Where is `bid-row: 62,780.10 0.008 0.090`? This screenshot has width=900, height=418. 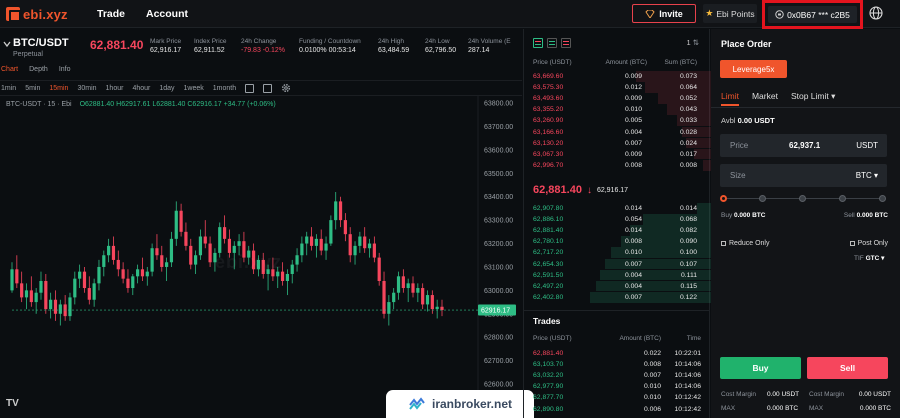 bid-row: 62,780.10 0.008 0.090 is located at coordinates (617, 242).